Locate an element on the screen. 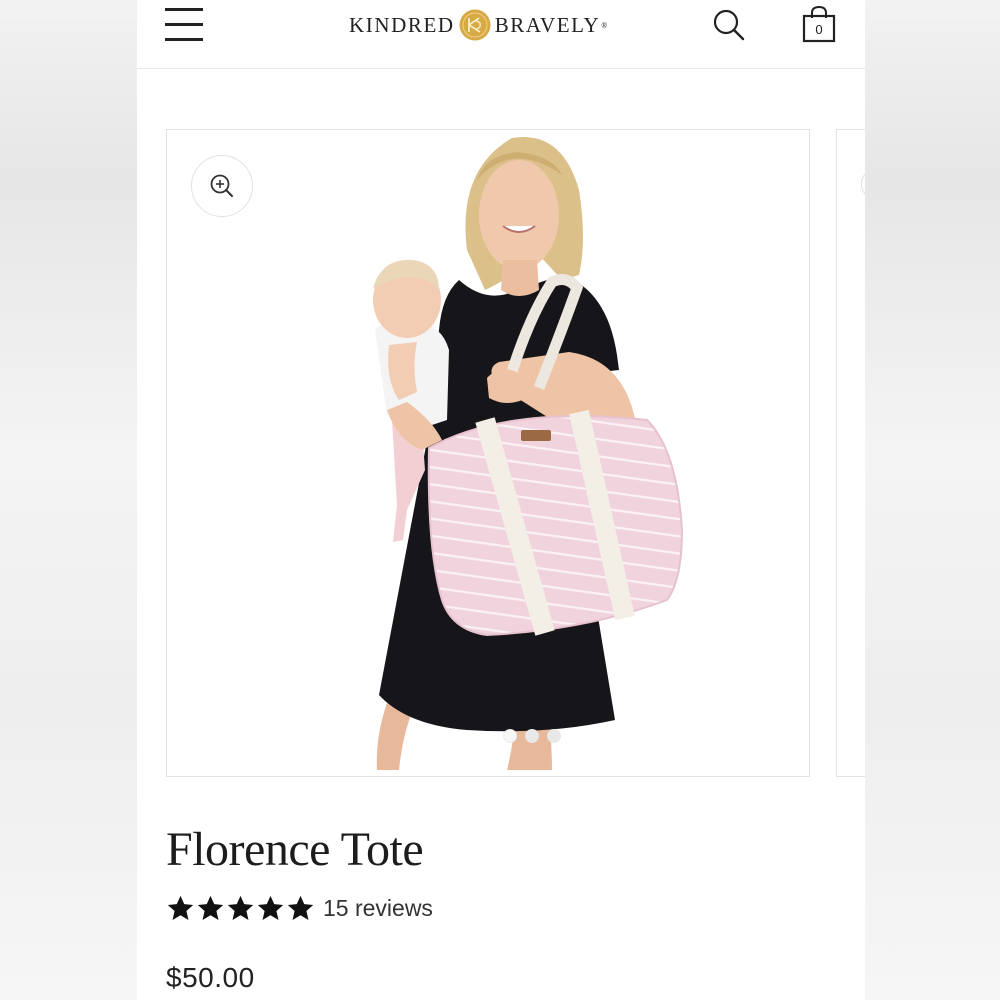 The height and width of the screenshot is (1000, 1000). zoom-in-icon is located at coordinates (221, 185).